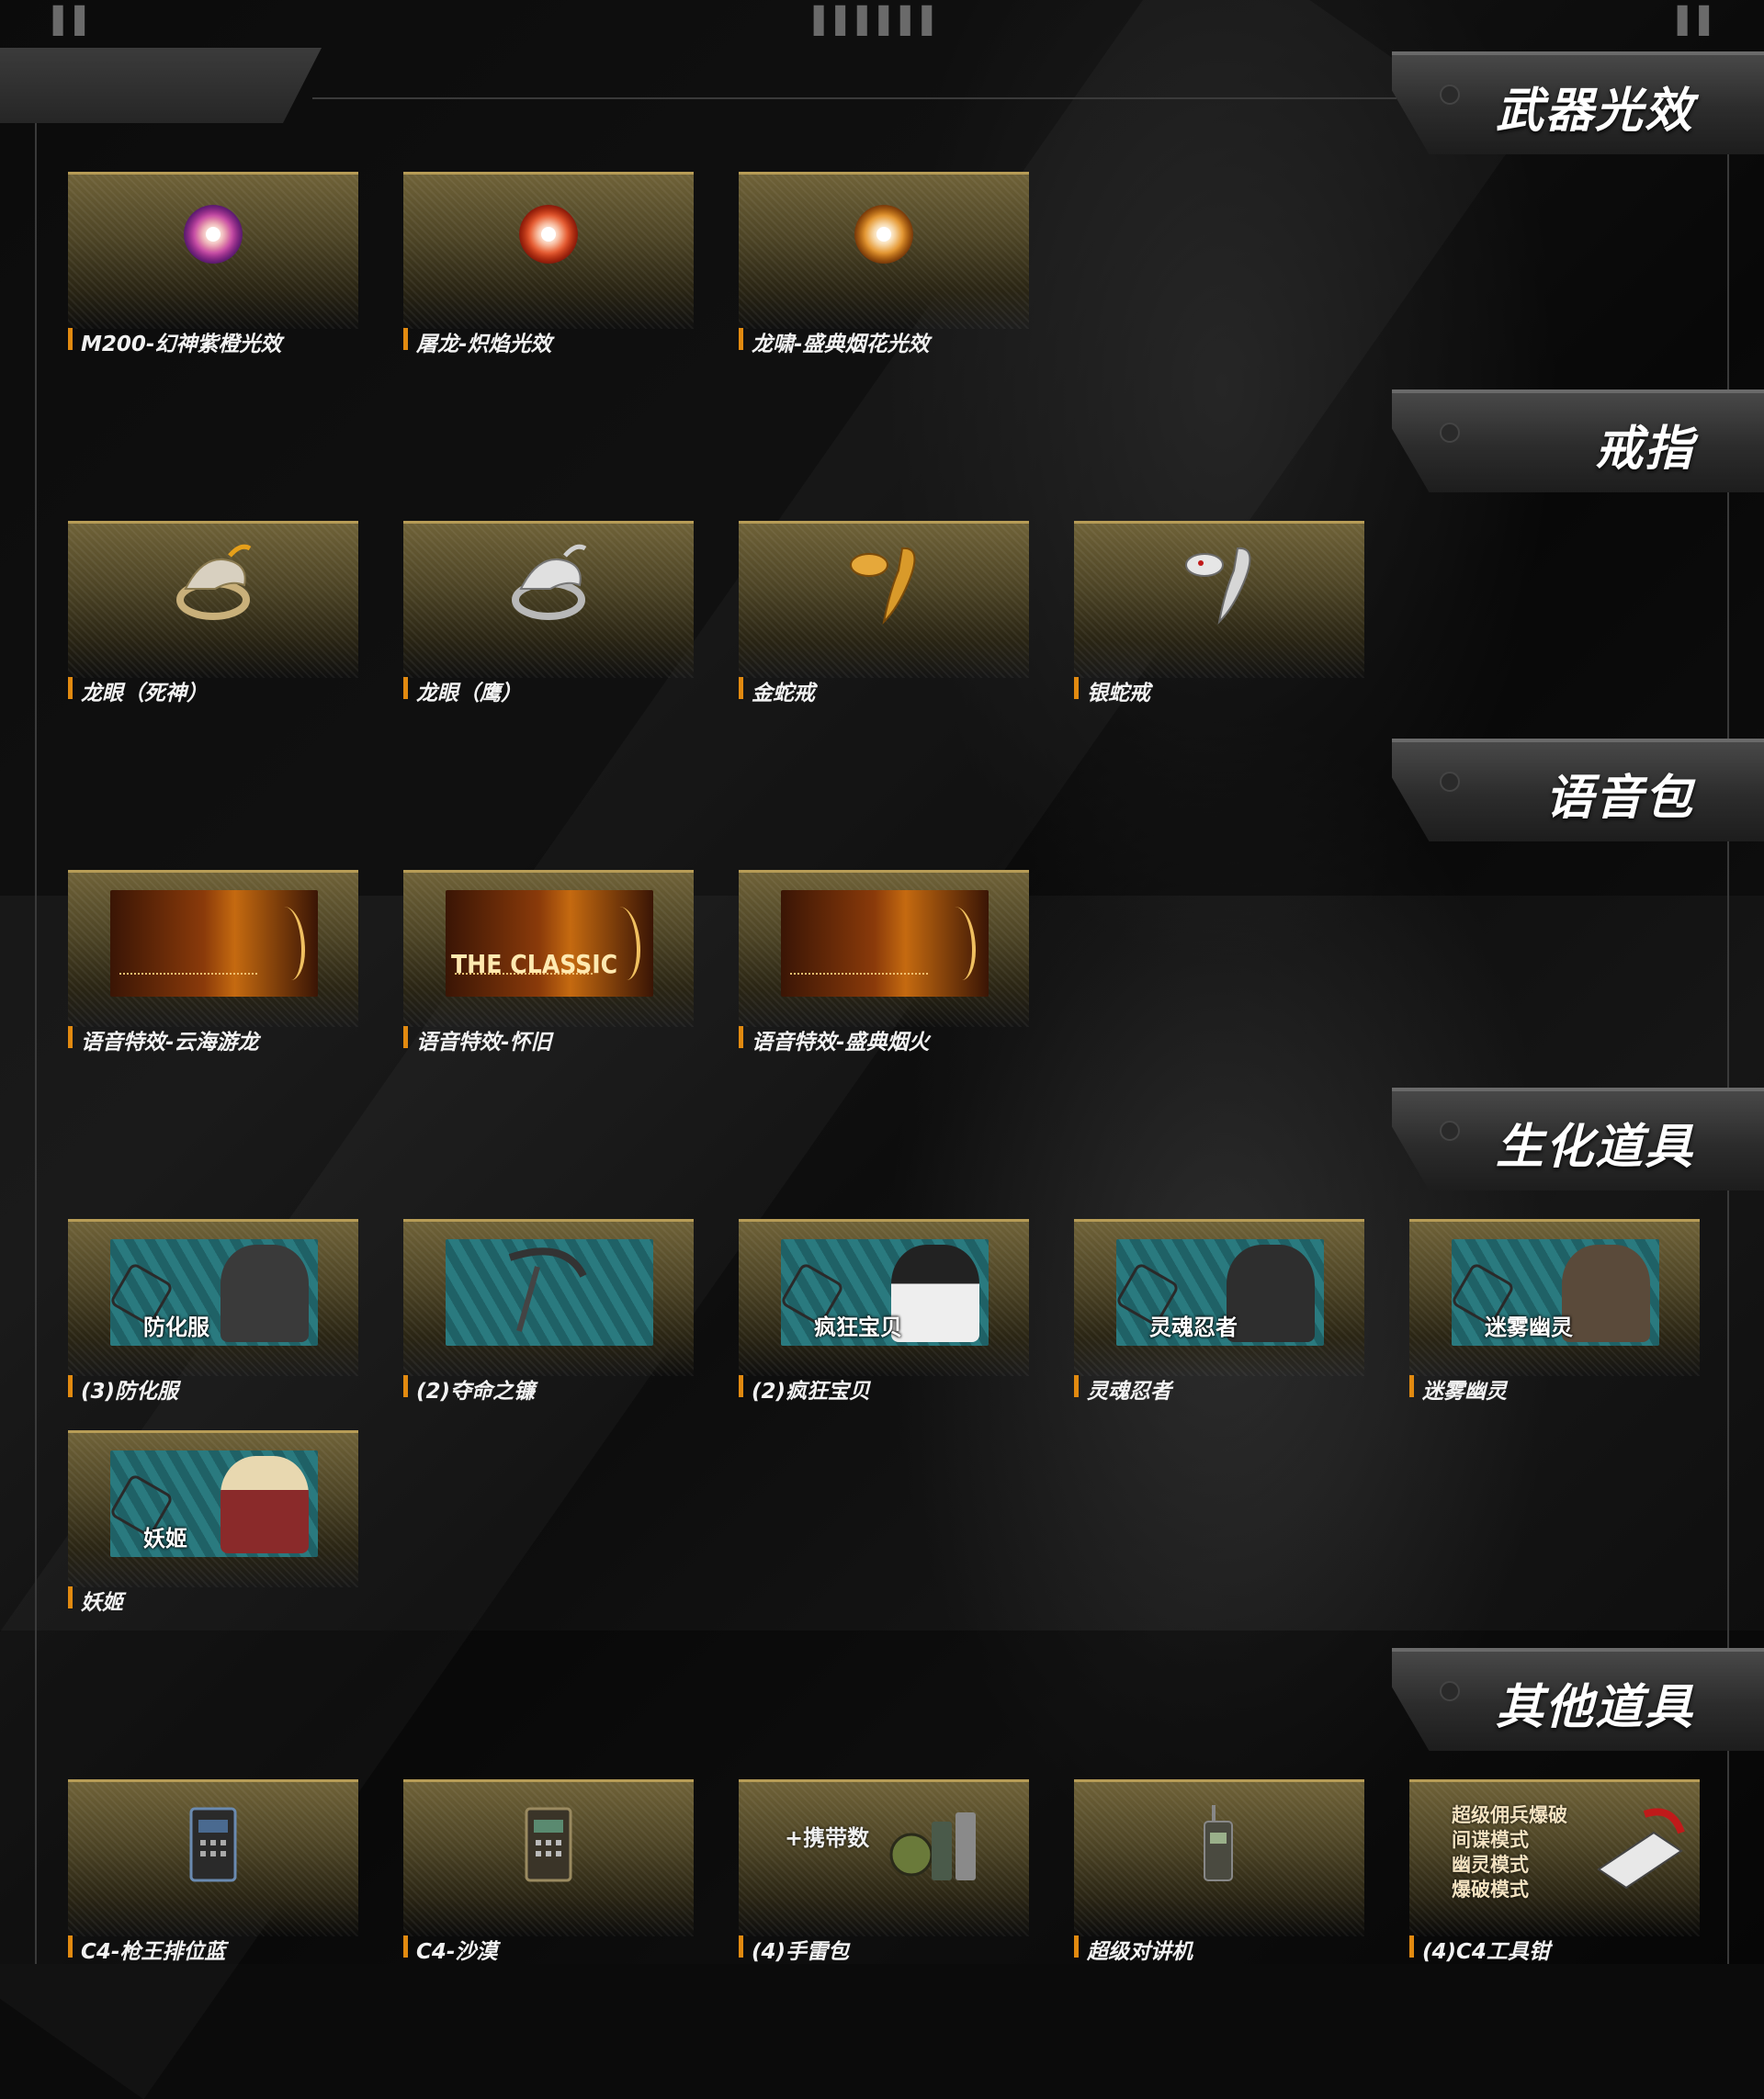 This screenshot has width=1764, height=2099. What do you see at coordinates (181, 344) in the screenshot?
I see `item-label: M200-幻神紫橙光效` at bounding box center [181, 344].